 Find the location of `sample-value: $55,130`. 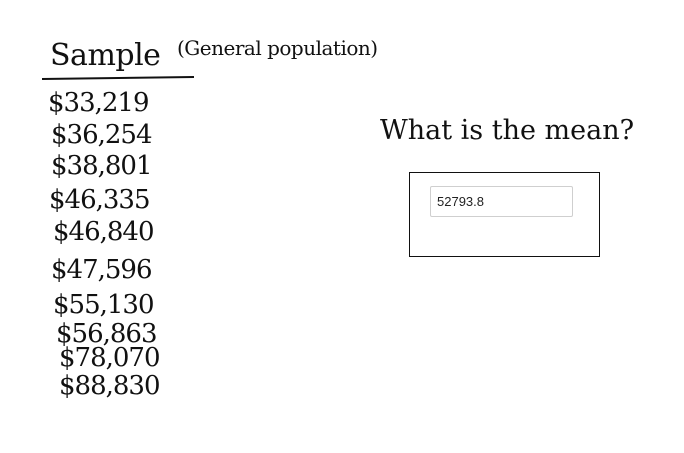

sample-value: $55,130 is located at coordinates (104, 305).